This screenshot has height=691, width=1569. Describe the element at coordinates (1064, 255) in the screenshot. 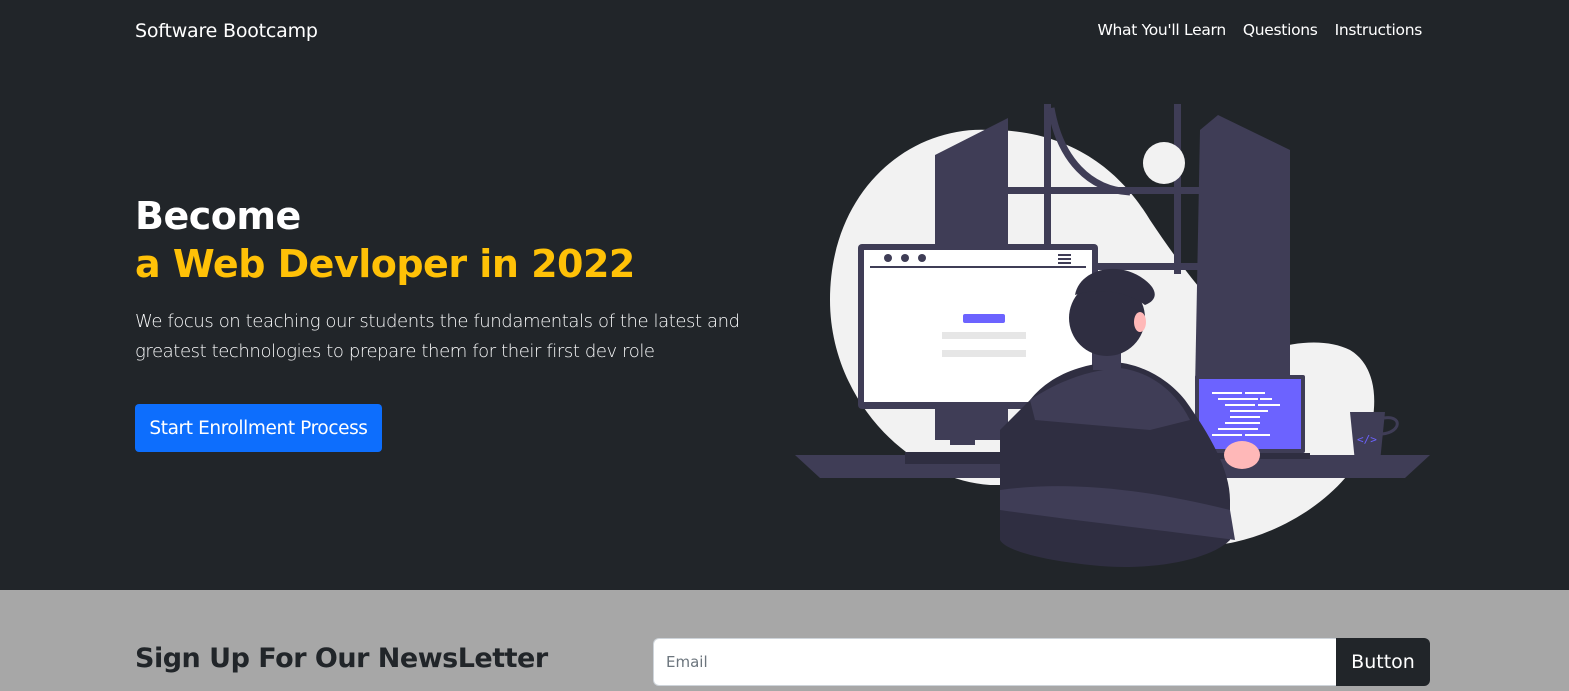

I see `menu-icon` at that location.